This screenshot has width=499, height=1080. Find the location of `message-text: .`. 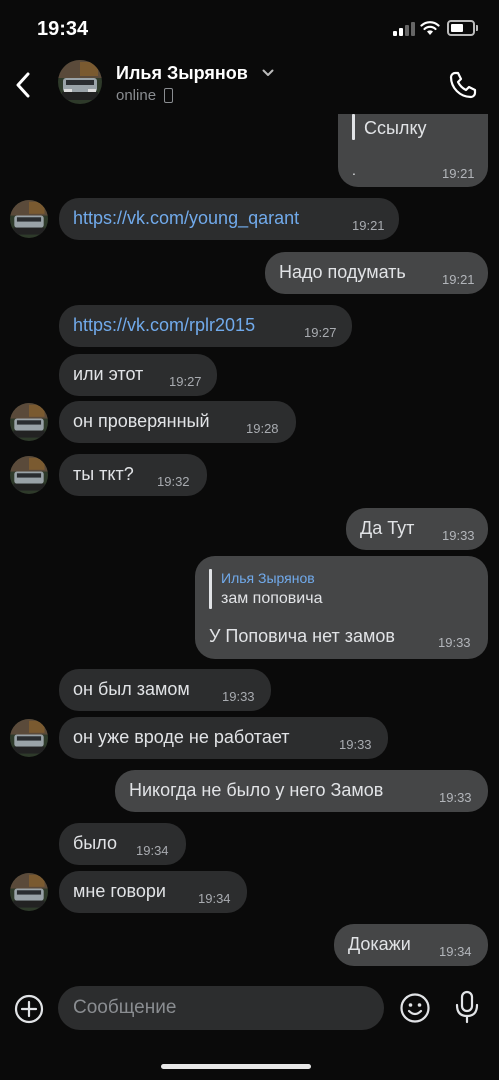

message-text: . is located at coordinates (354, 170).